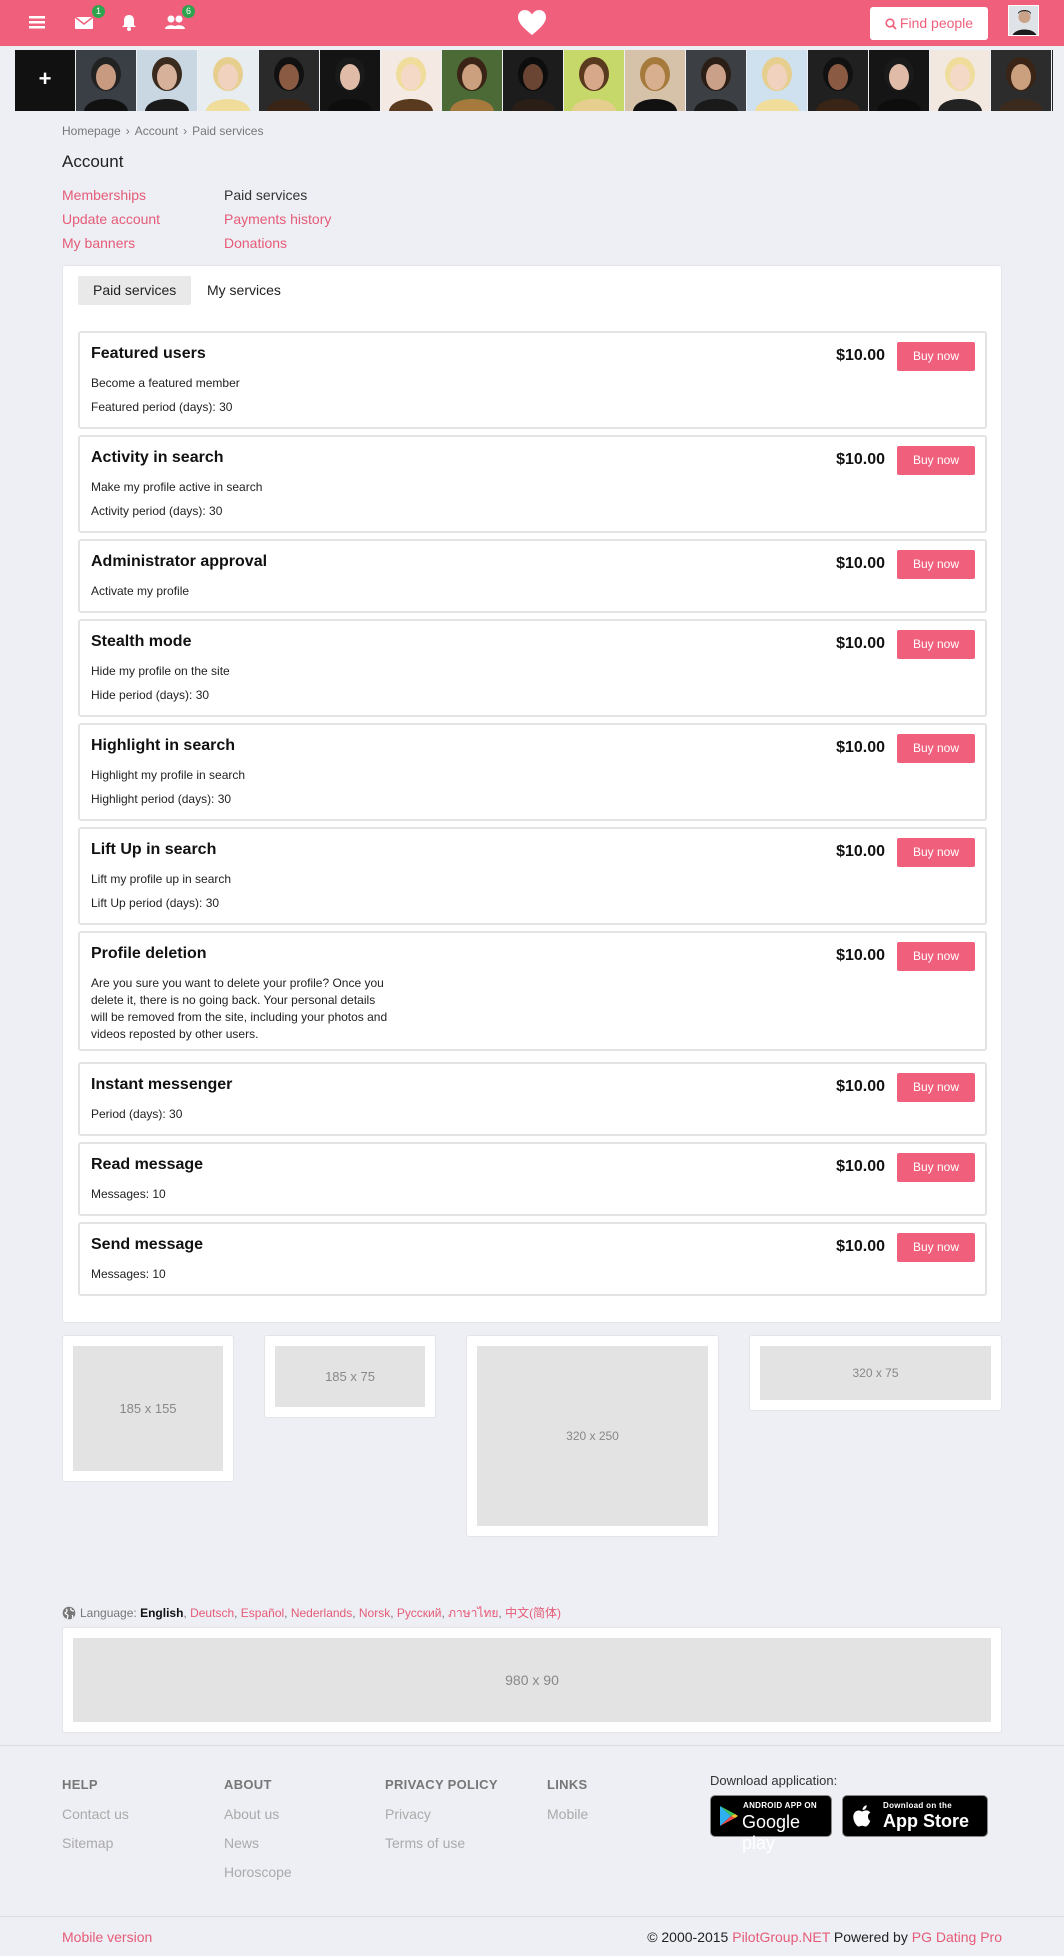  Describe the element at coordinates (533, 1613) in the screenshot. I see `language-option: 中文(简体)` at that location.